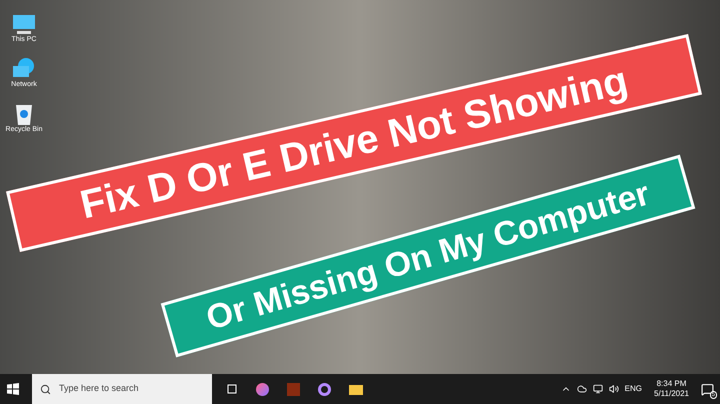 This screenshot has width=720, height=404. Describe the element at coordinates (232, 389) in the screenshot. I see `task-view-icon` at that location.